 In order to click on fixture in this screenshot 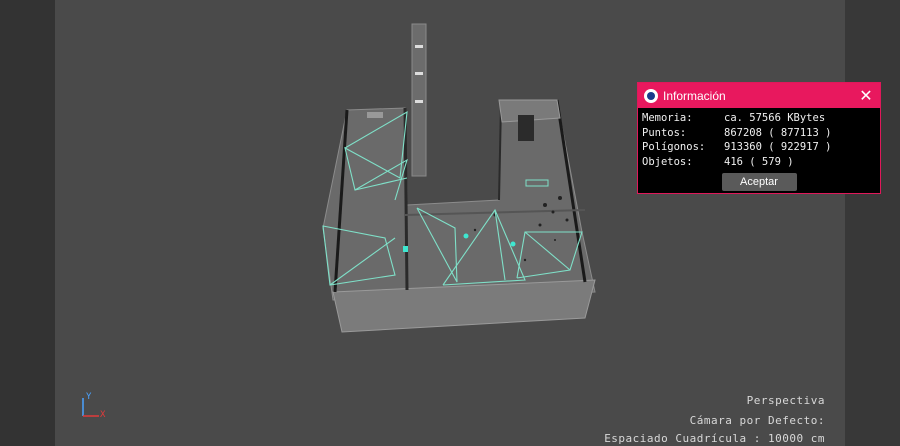, I will do `click(375, 115)`.